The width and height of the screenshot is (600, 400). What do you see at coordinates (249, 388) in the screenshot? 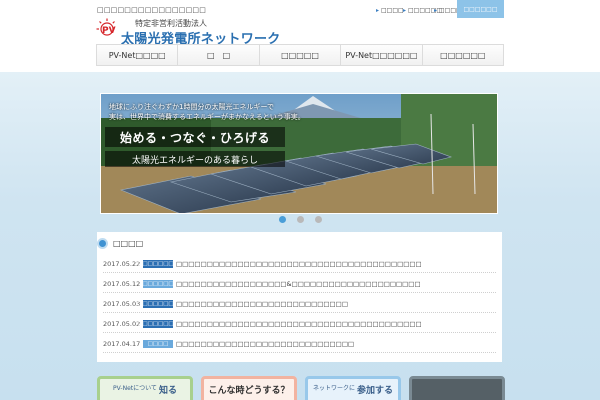
I see `card-faq: こんな時どうする？` at bounding box center [249, 388].